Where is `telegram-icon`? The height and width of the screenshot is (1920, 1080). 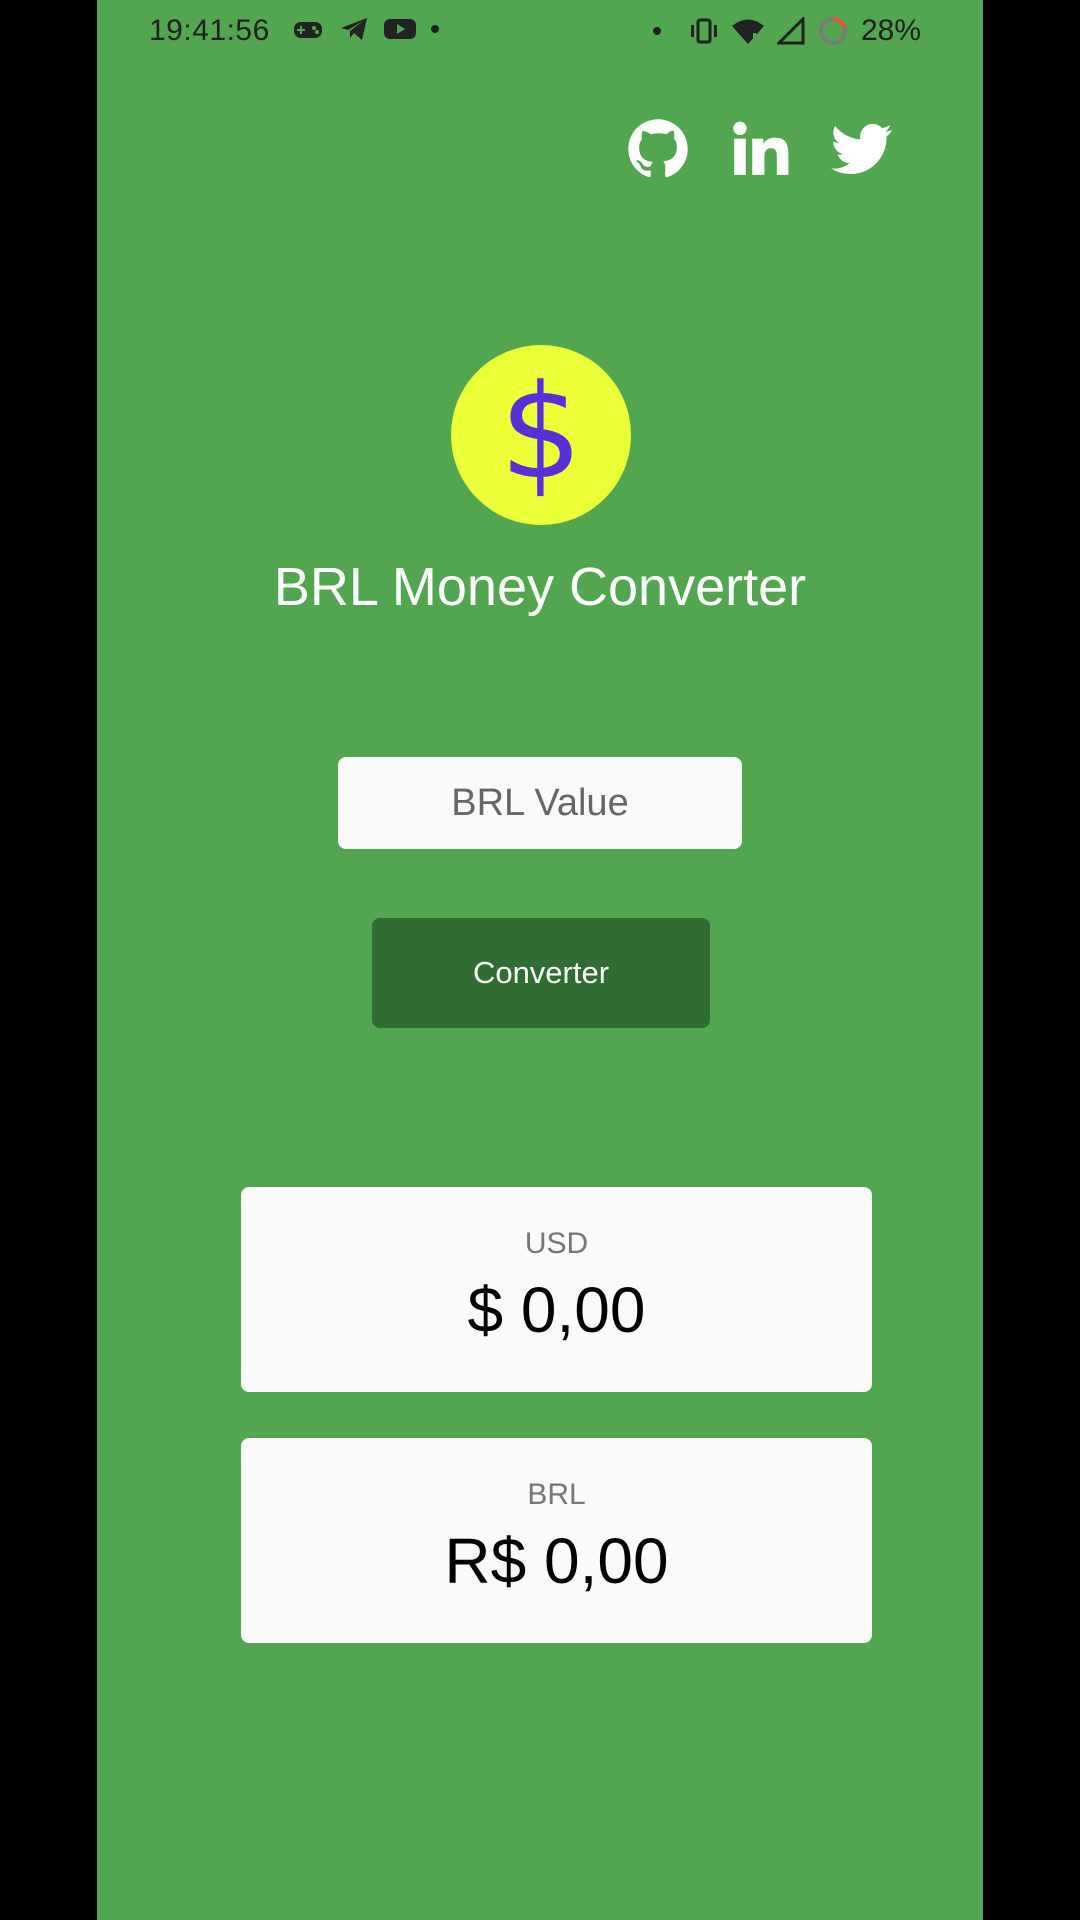 telegram-icon is located at coordinates (354, 29).